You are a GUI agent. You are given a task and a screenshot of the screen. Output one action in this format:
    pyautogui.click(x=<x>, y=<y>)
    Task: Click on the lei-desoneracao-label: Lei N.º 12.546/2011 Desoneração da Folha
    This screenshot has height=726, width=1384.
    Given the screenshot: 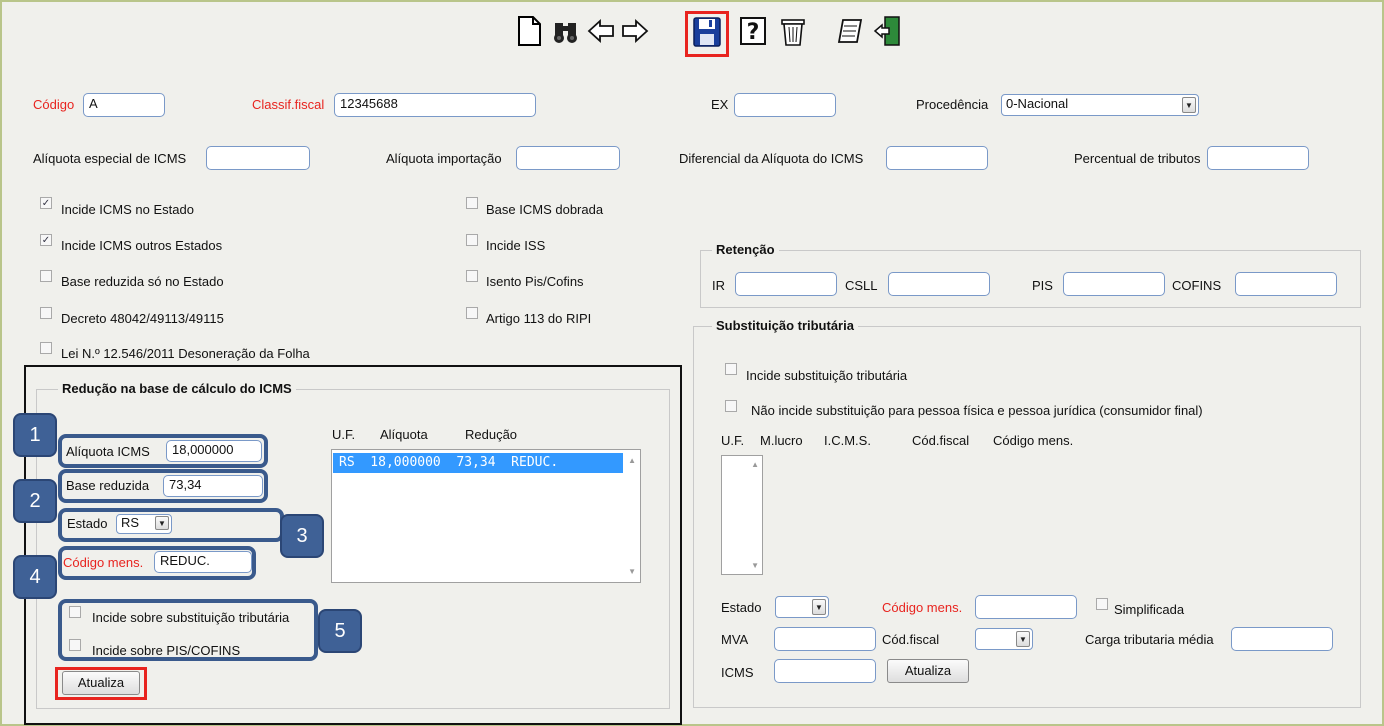 What is the action you would take?
    pyautogui.click(x=185, y=353)
    